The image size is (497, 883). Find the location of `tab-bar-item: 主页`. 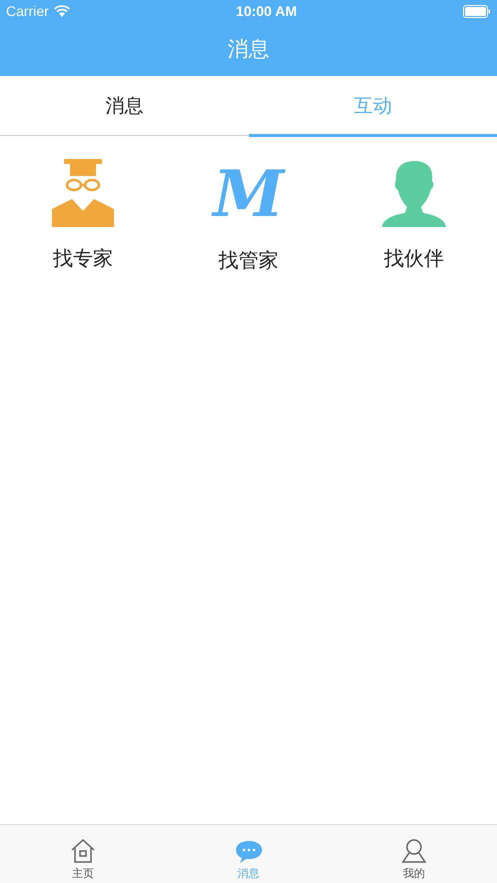

tab-bar-item: 主页 is located at coordinates (83, 854).